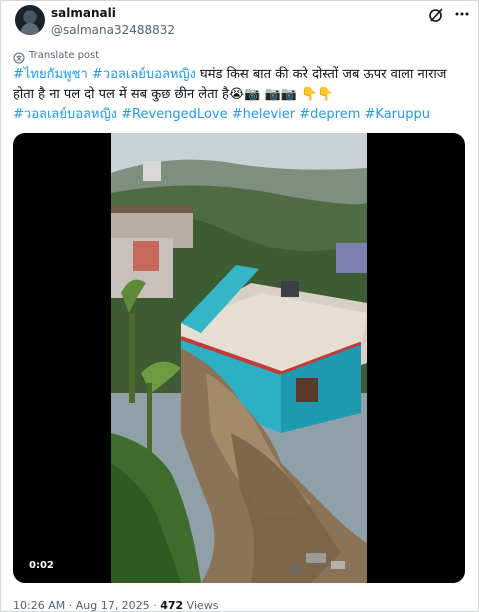  I want to click on video-duration-badge: 0:02, so click(41, 565).